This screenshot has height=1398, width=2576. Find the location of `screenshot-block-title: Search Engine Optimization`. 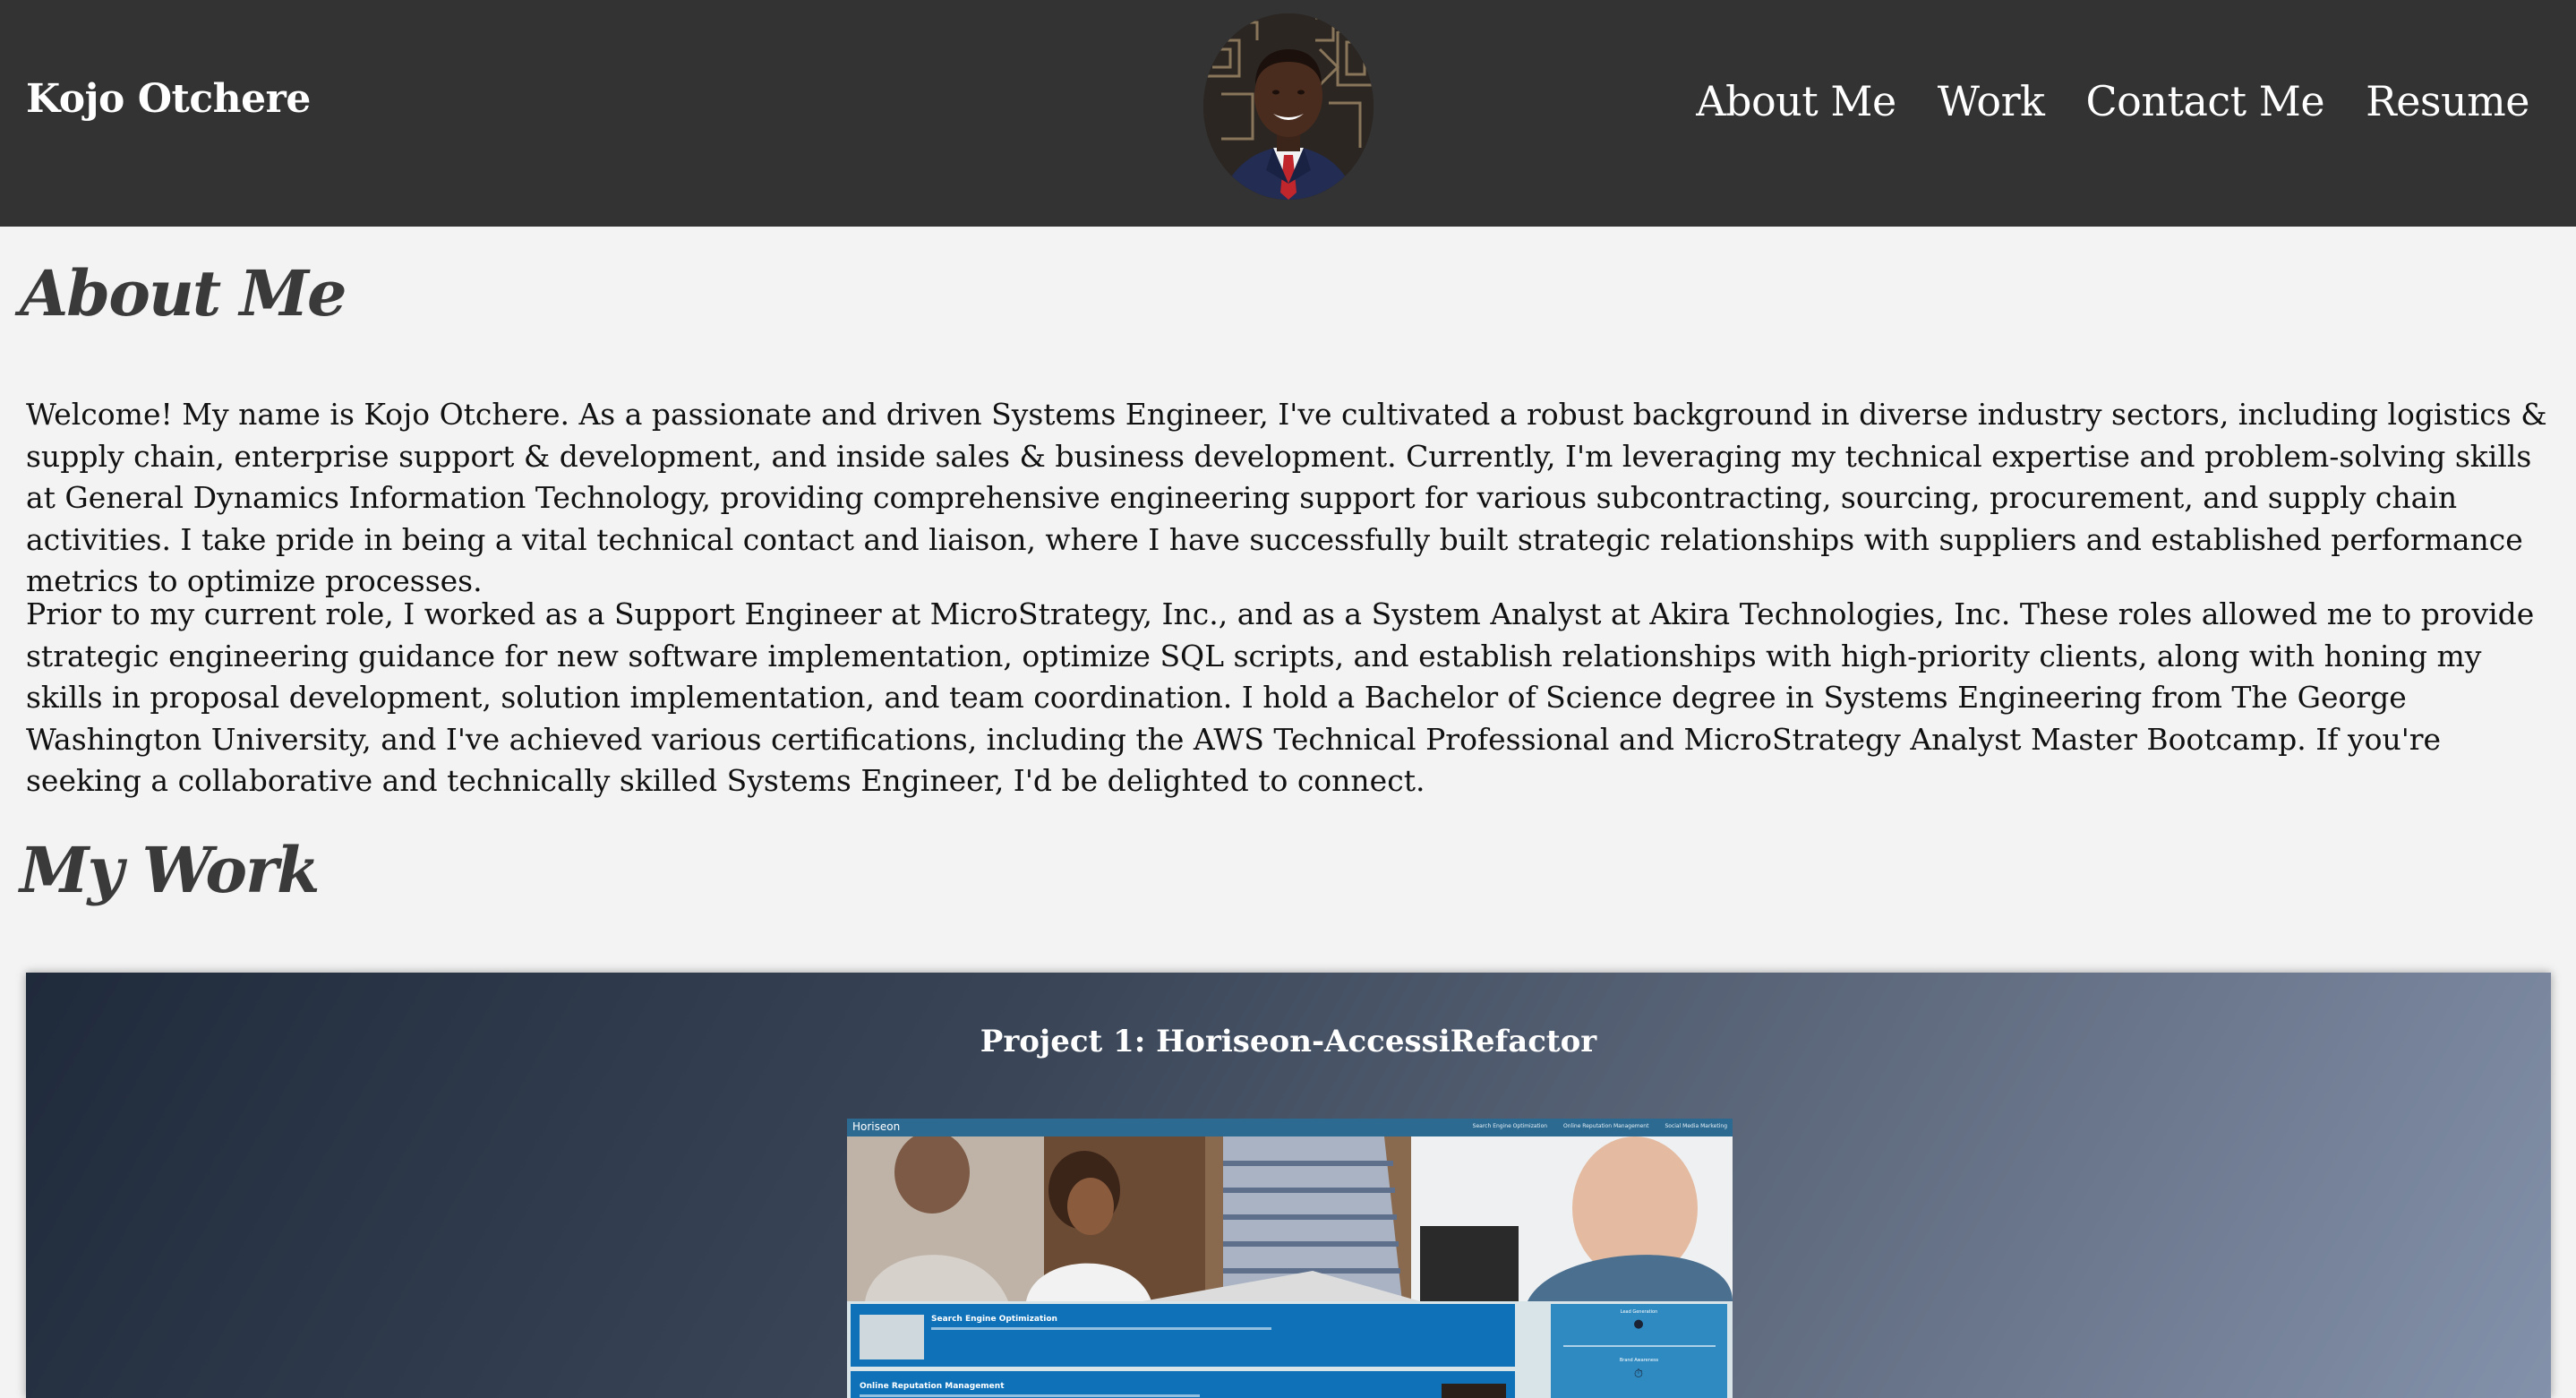

screenshot-block-title: Search Engine Optimization is located at coordinates (994, 1319).